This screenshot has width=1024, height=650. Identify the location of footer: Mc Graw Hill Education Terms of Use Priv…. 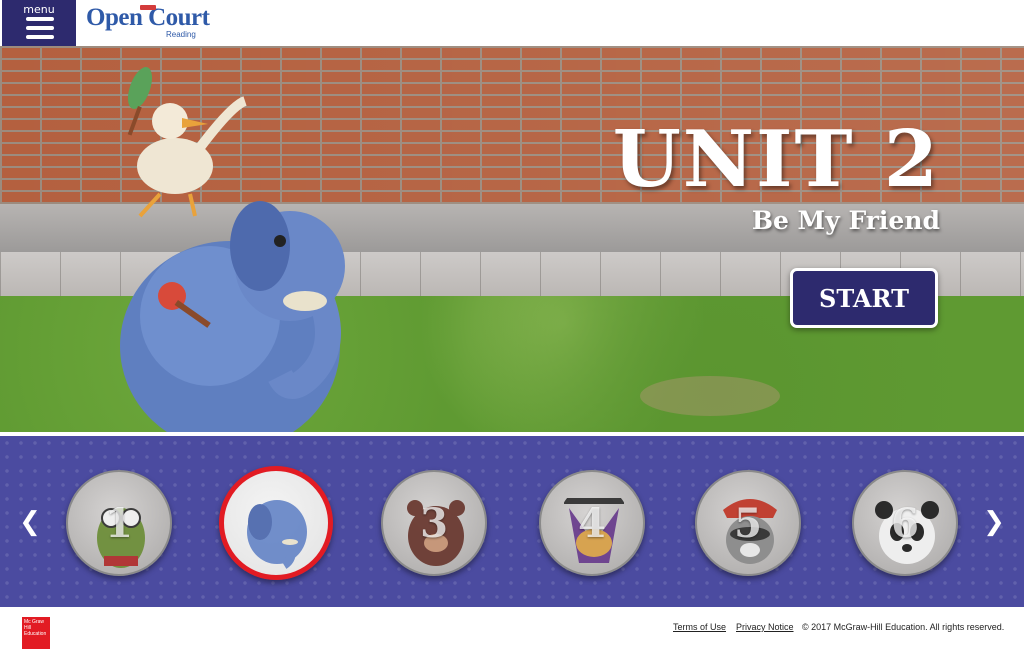
(512, 628).